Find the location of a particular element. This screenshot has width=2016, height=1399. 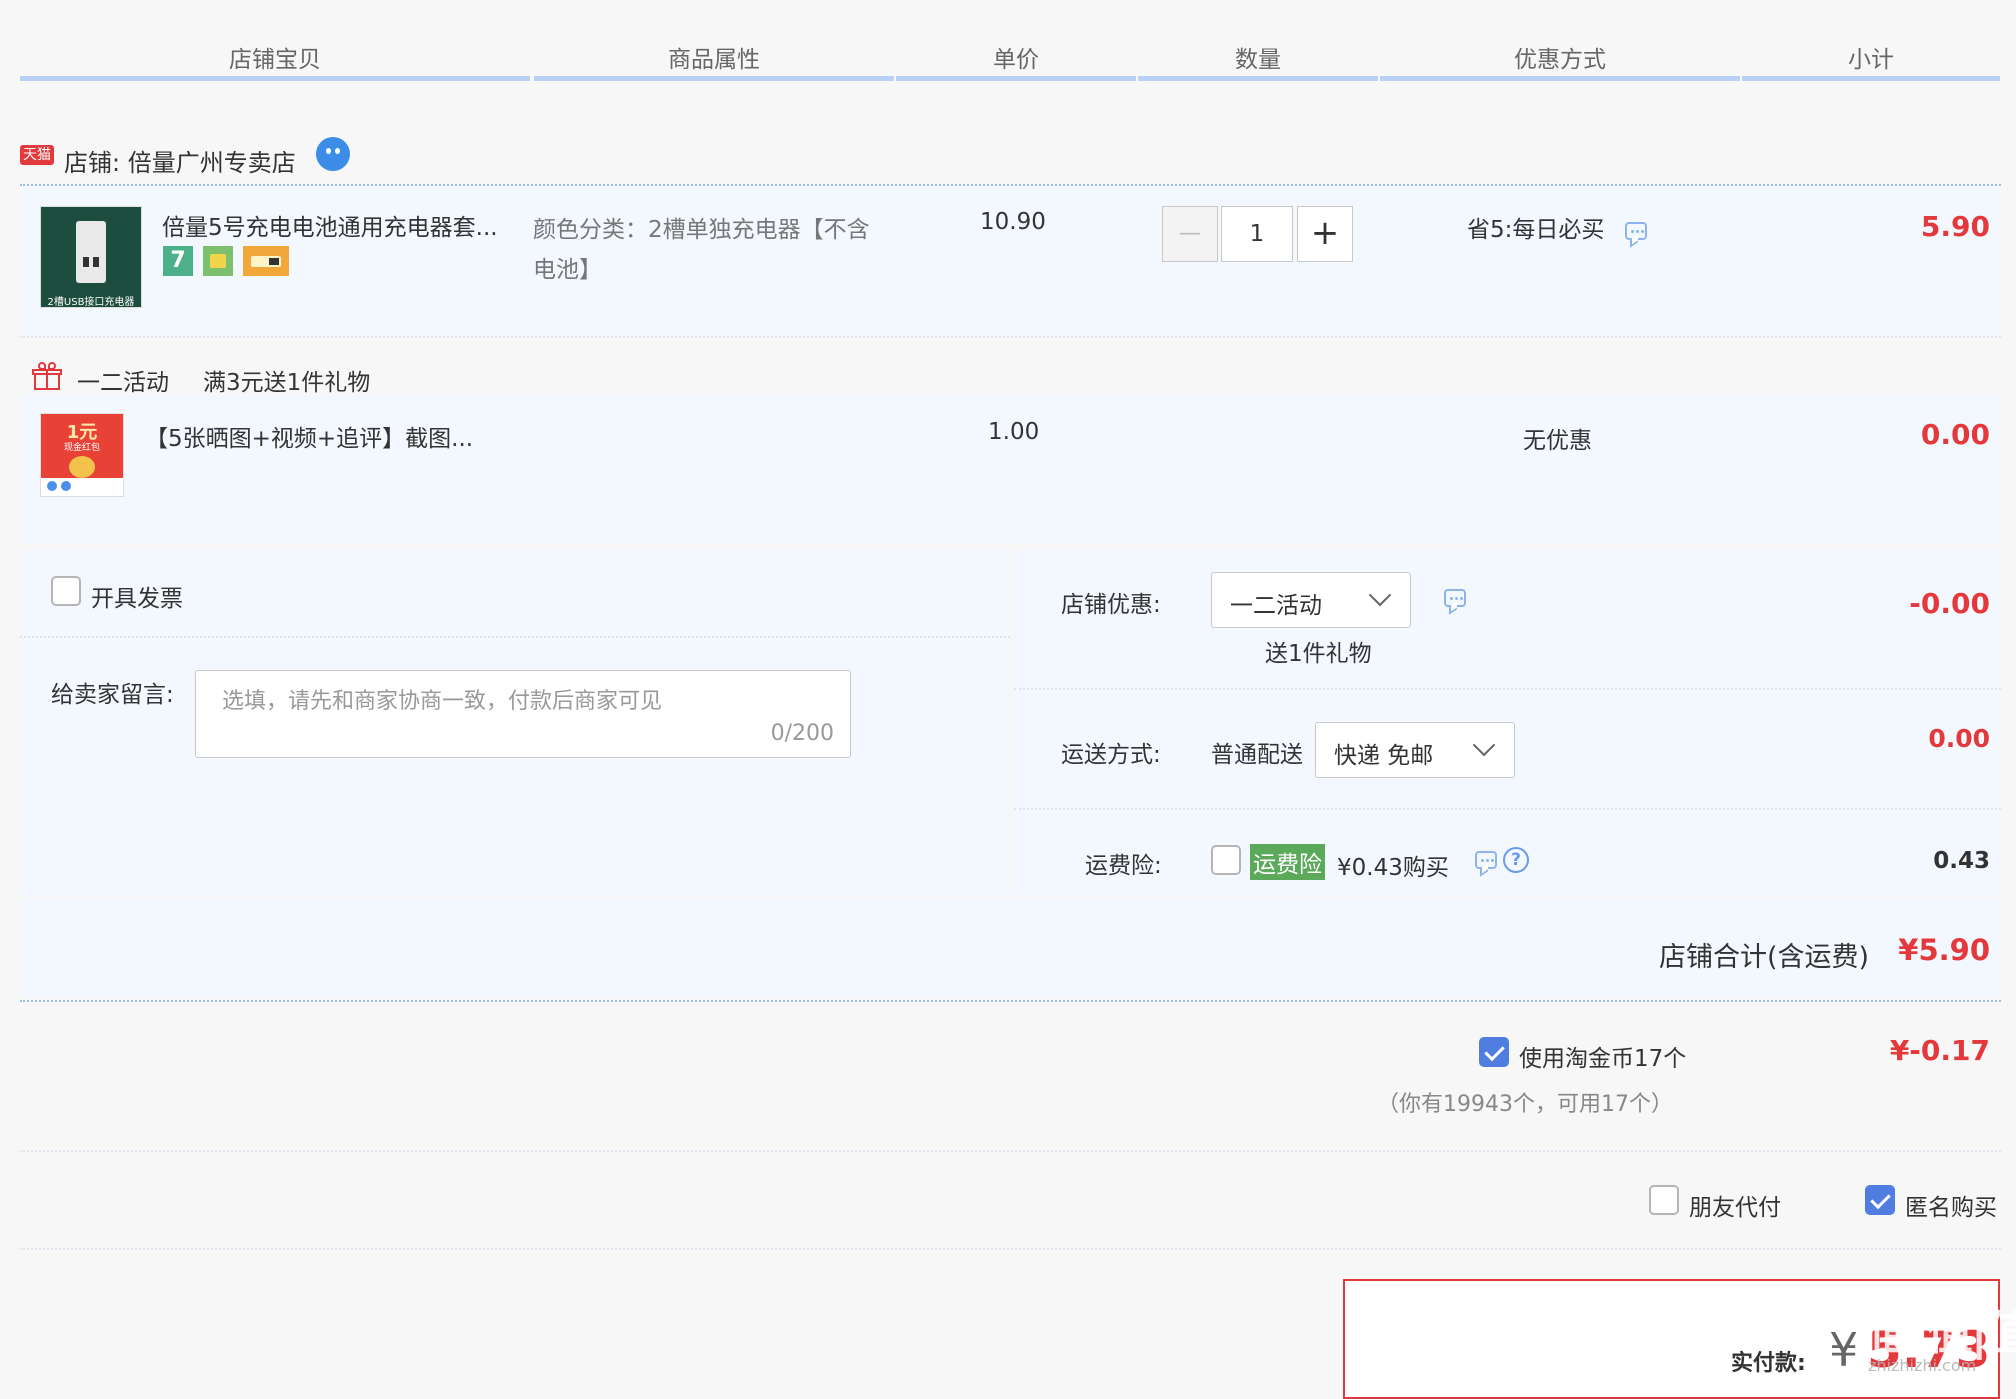

shop-discount-selected: 一二活动 is located at coordinates (1276, 606).